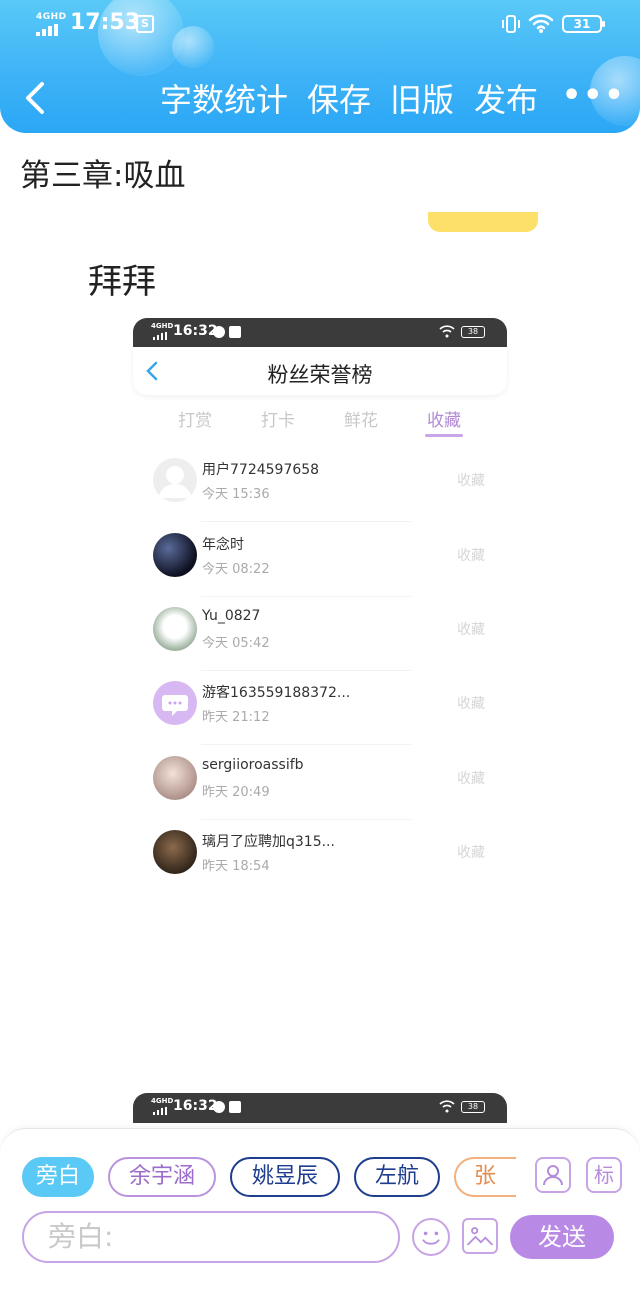 This screenshot has width=640, height=1298. Describe the element at coordinates (326, 560) in the screenshot. I see `list-item: 年念时 今天 08:22 收藏` at that location.